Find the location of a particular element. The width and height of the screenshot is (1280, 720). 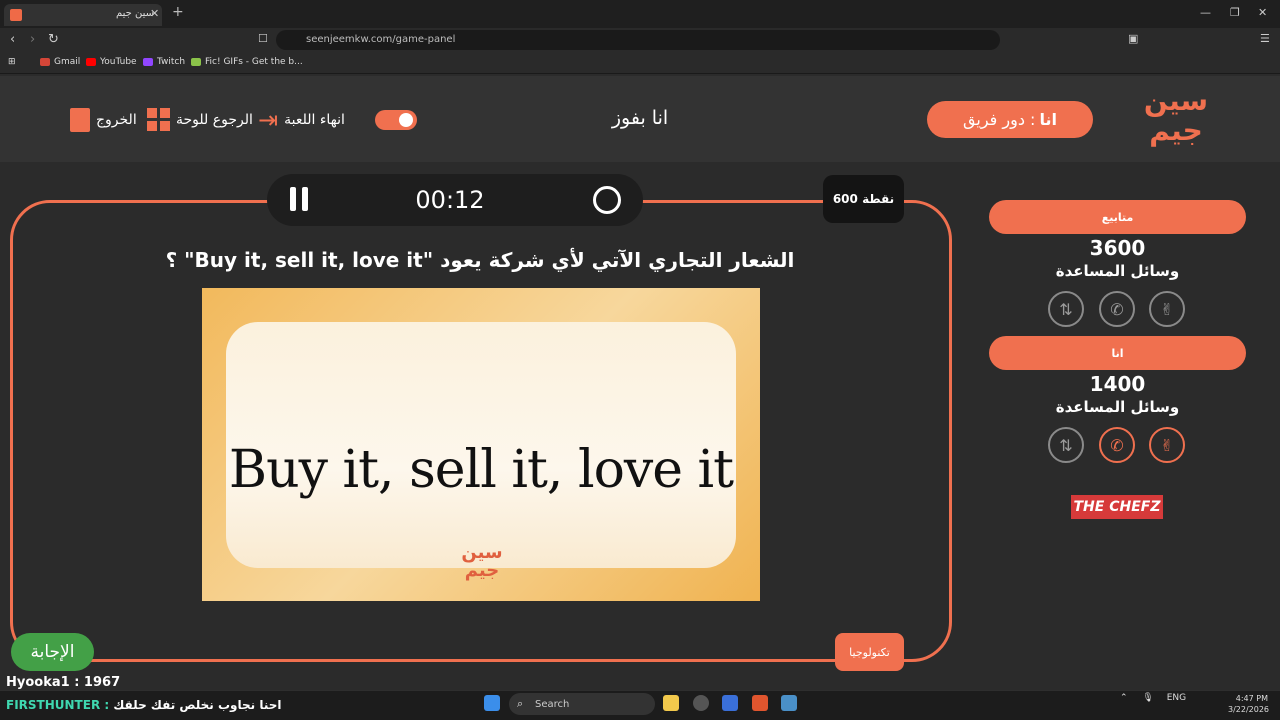

system-tray: ⌃ 🎙 ENG is located at coordinates (1153, 698).